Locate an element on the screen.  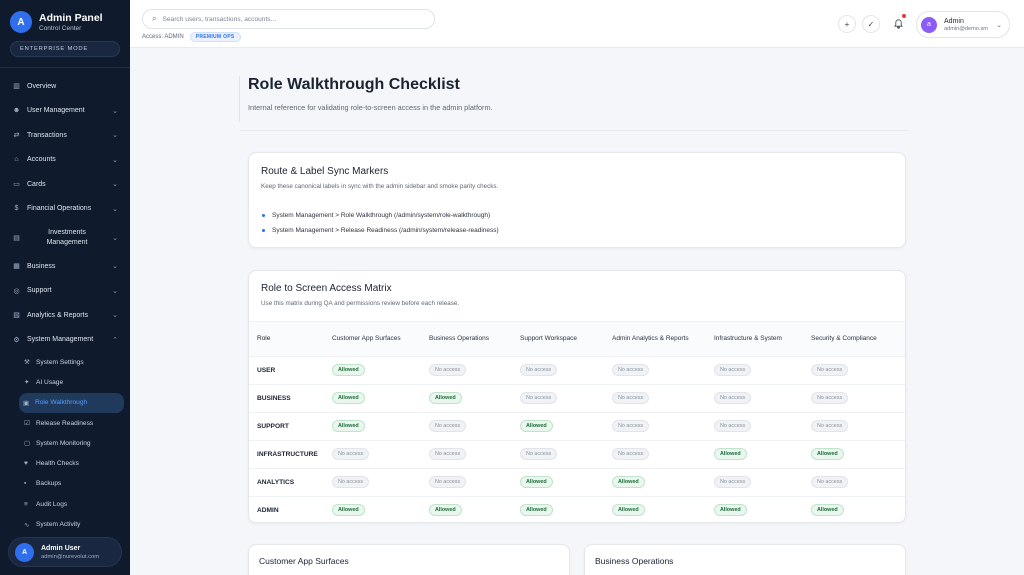
sidebar-item-transactions: ⇄ Transactions ⌄ is located at coordinates (65, 135).